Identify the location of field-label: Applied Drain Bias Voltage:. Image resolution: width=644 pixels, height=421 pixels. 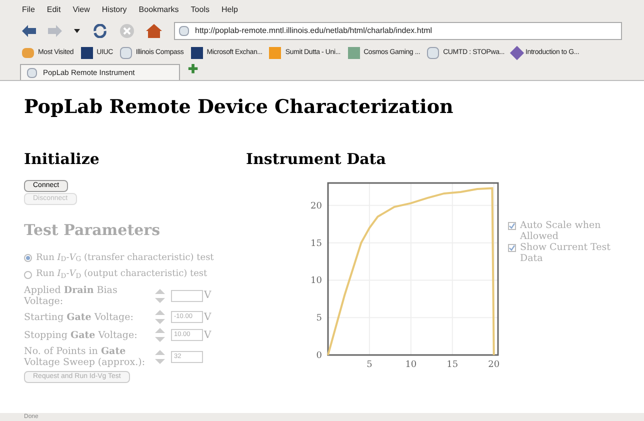
(71, 295).